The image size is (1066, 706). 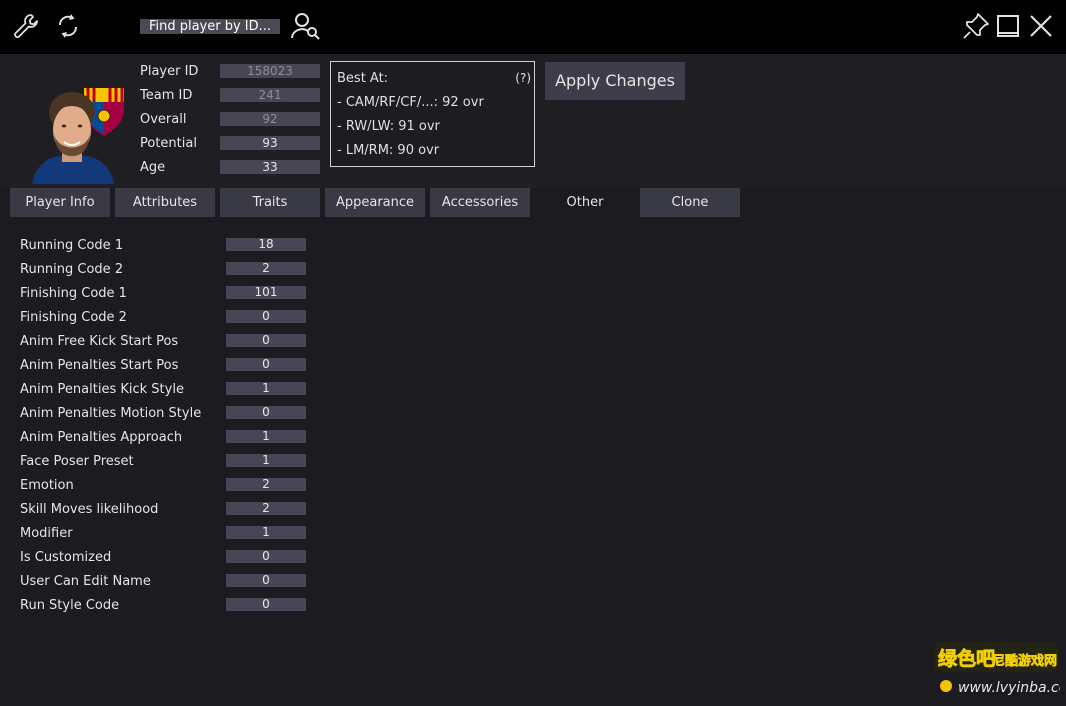 What do you see at coordinates (306, 26) in the screenshot?
I see `user-search-icon` at bounding box center [306, 26].